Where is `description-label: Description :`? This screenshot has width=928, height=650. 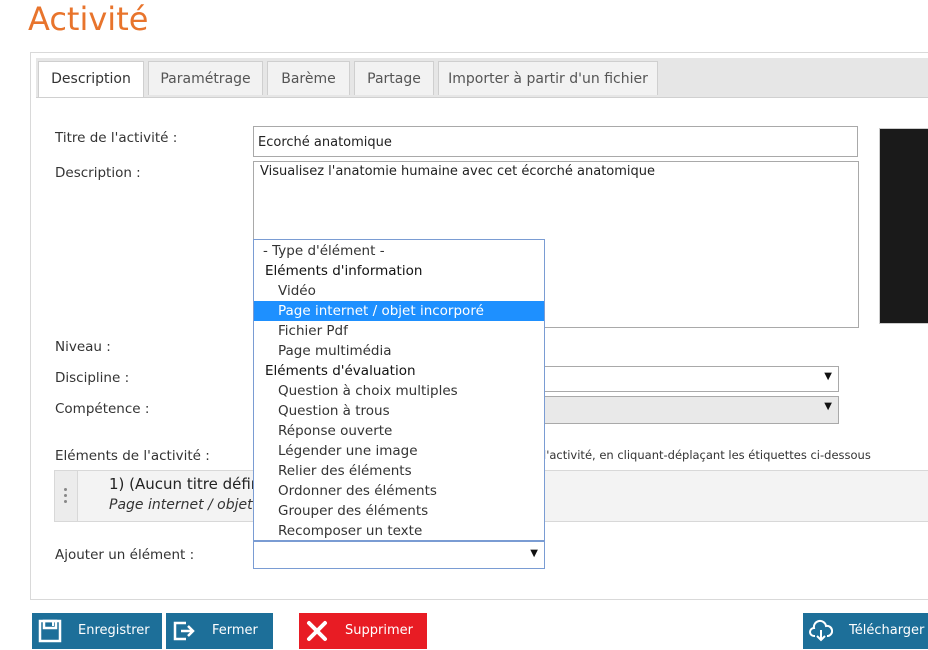
description-label: Description : is located at coordinates (98, 173).